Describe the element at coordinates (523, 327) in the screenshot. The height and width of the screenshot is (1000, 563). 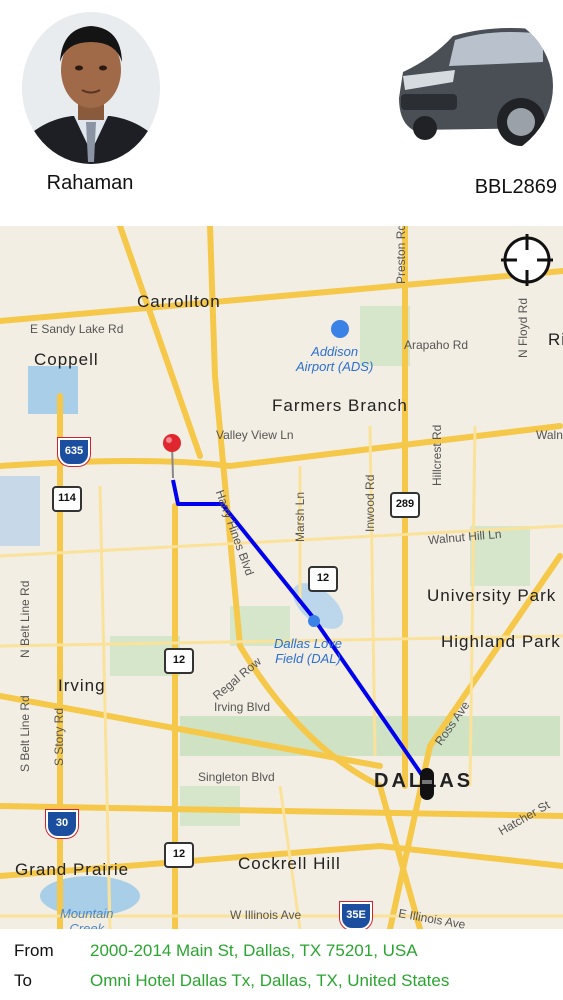
I see `map-label-floyd: N Floyd Rd` at that location.